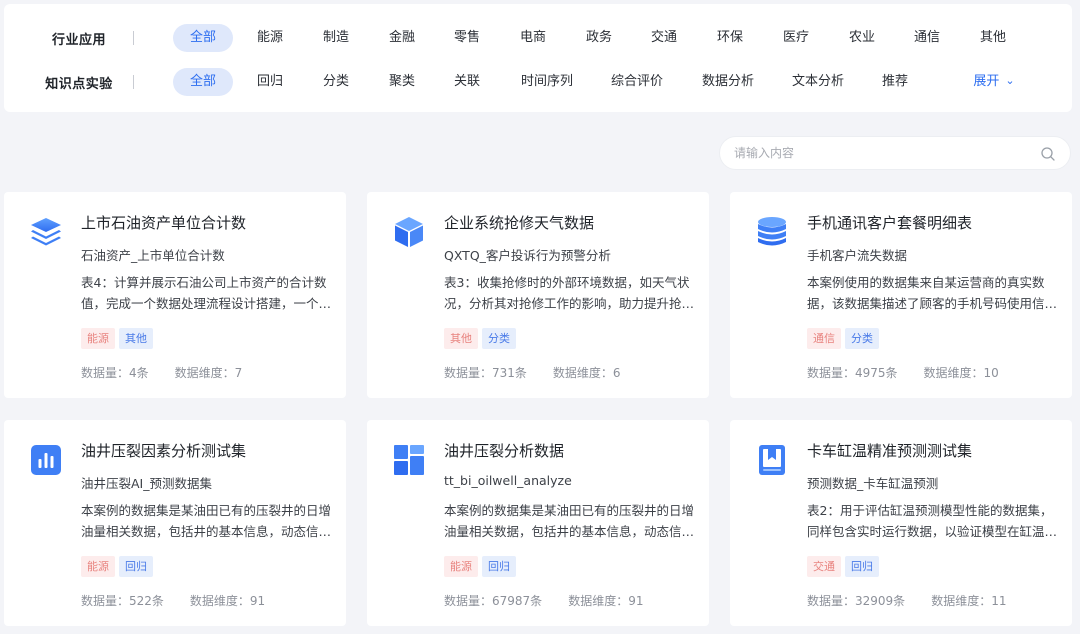 The width and height of the screenshot is (1080, 634). I want to click on tag-list: 能源 其他, so click(117, 338).